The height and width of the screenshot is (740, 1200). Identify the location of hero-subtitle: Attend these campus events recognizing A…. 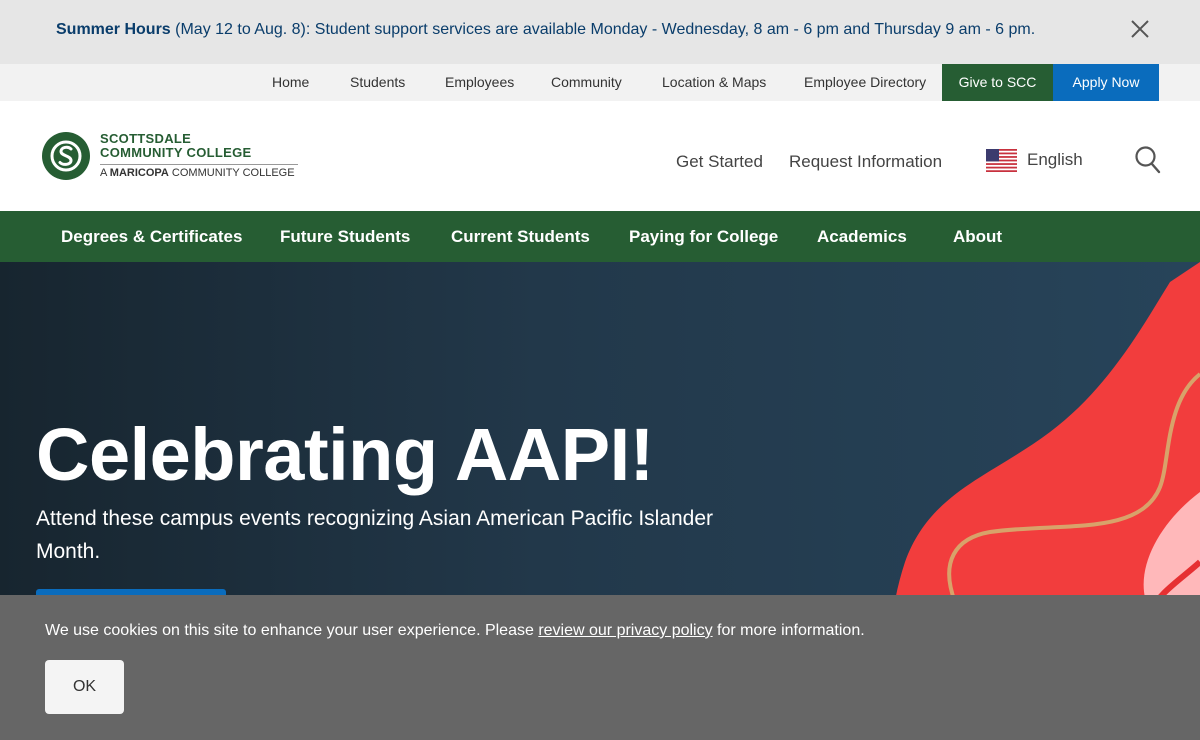
(375, 535).